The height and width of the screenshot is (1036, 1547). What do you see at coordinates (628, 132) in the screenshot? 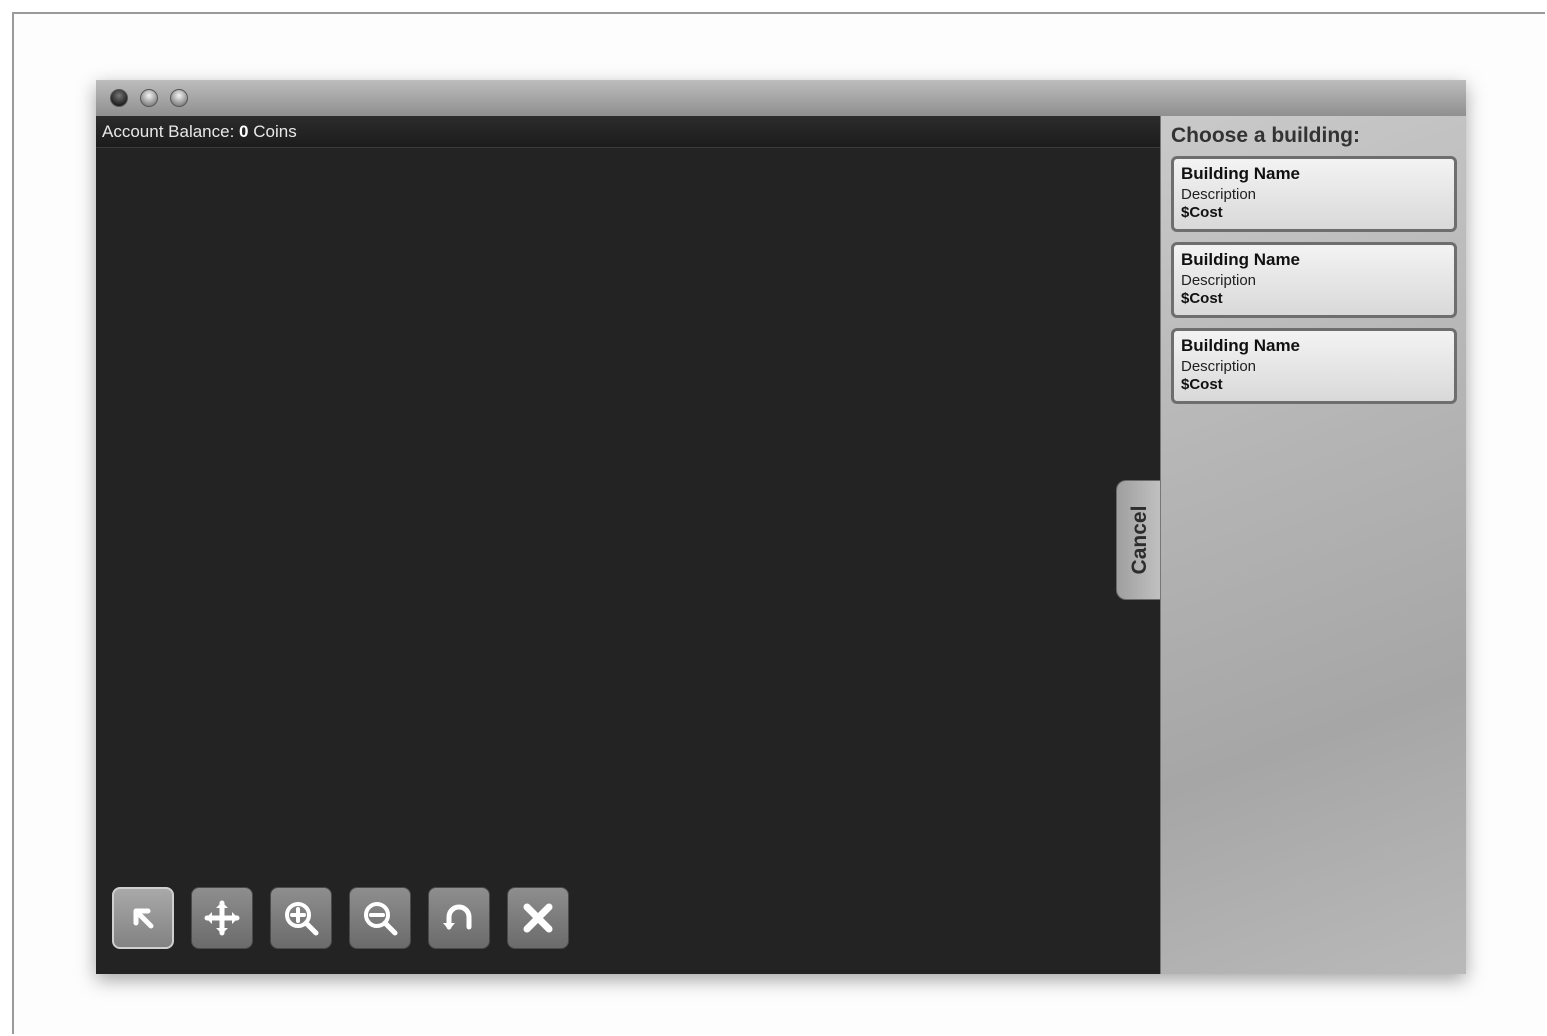
I see `account-balance-bar: Account Balance: 0 Coins` at bounding box center [628, 132].